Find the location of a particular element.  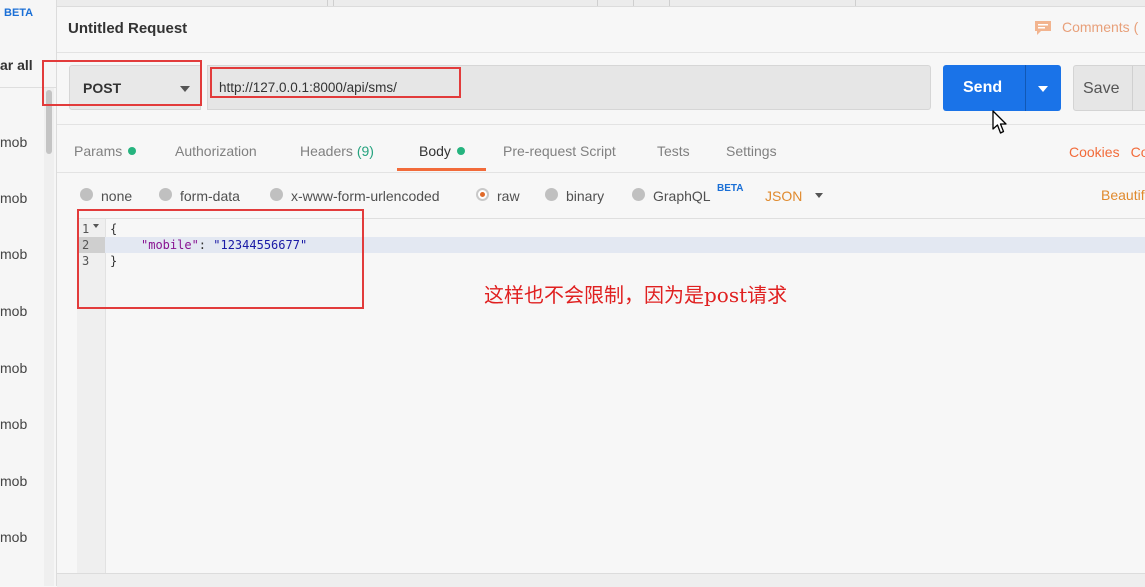

tab-headers: Headers (9) is located at coordinates (337, 151).